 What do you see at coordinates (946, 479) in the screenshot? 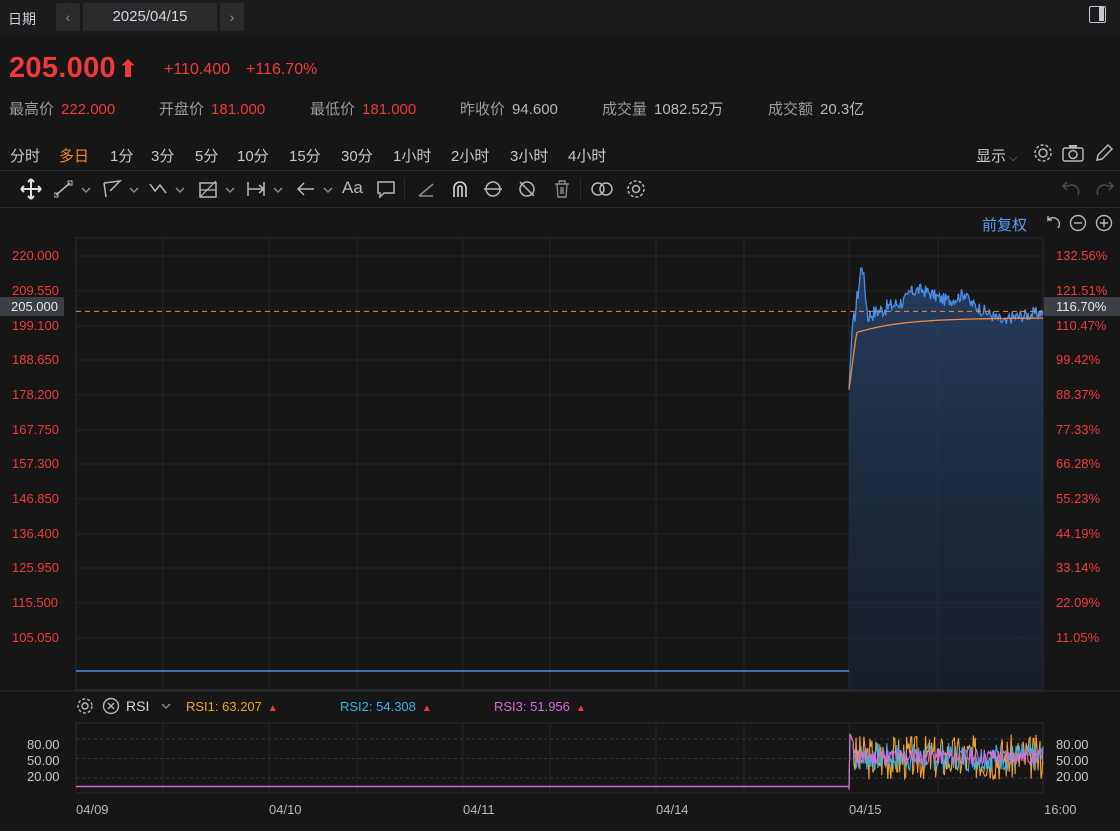
I see `price-area-fill` at bounding box center [946, 479].